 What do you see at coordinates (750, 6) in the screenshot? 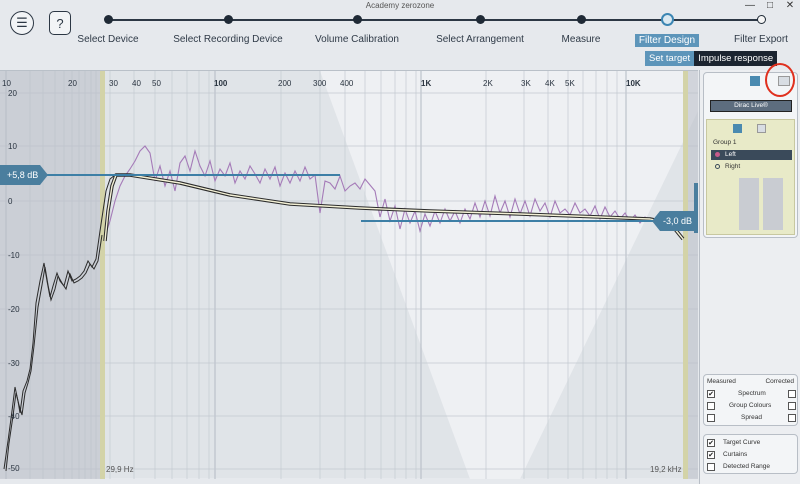
I see `minimize-button: —` at bounding box center [750, 6].